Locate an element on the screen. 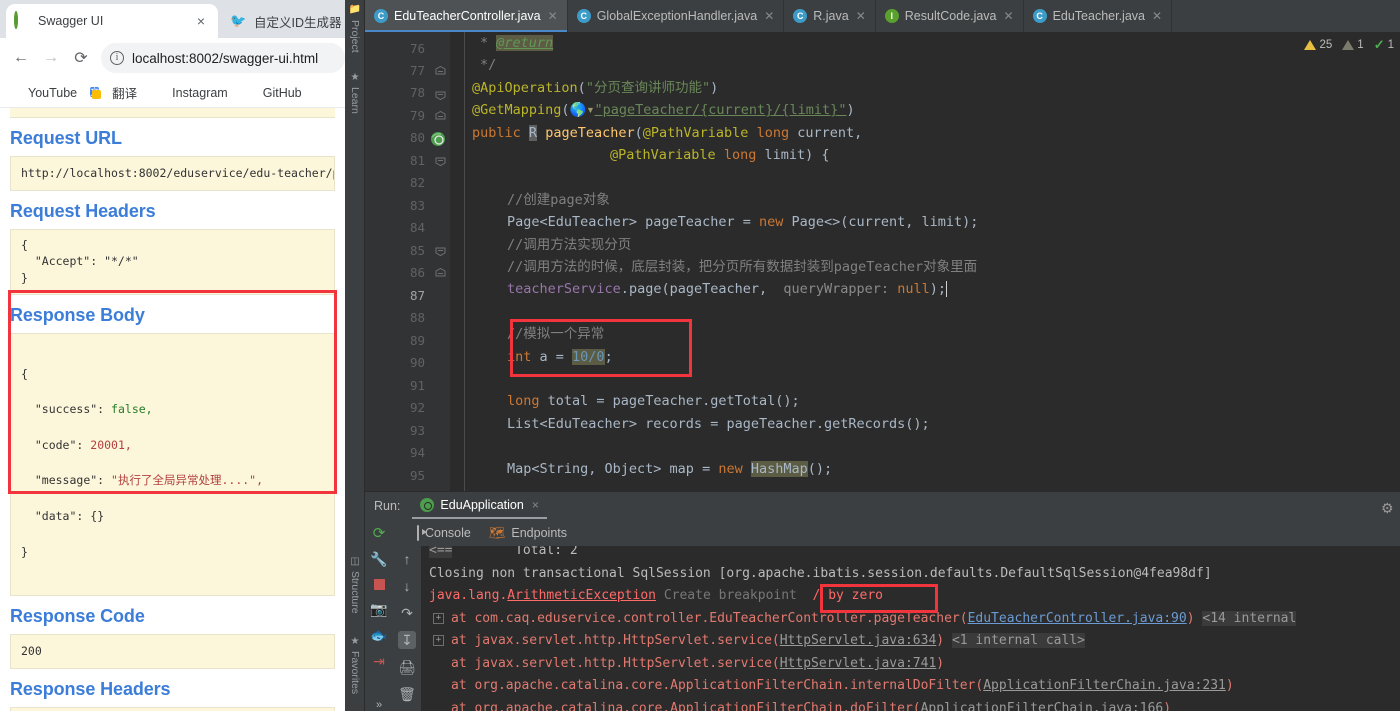 This screenshot has height=711, width=1400. back-icon: ← is located at coordinates (21, 58).